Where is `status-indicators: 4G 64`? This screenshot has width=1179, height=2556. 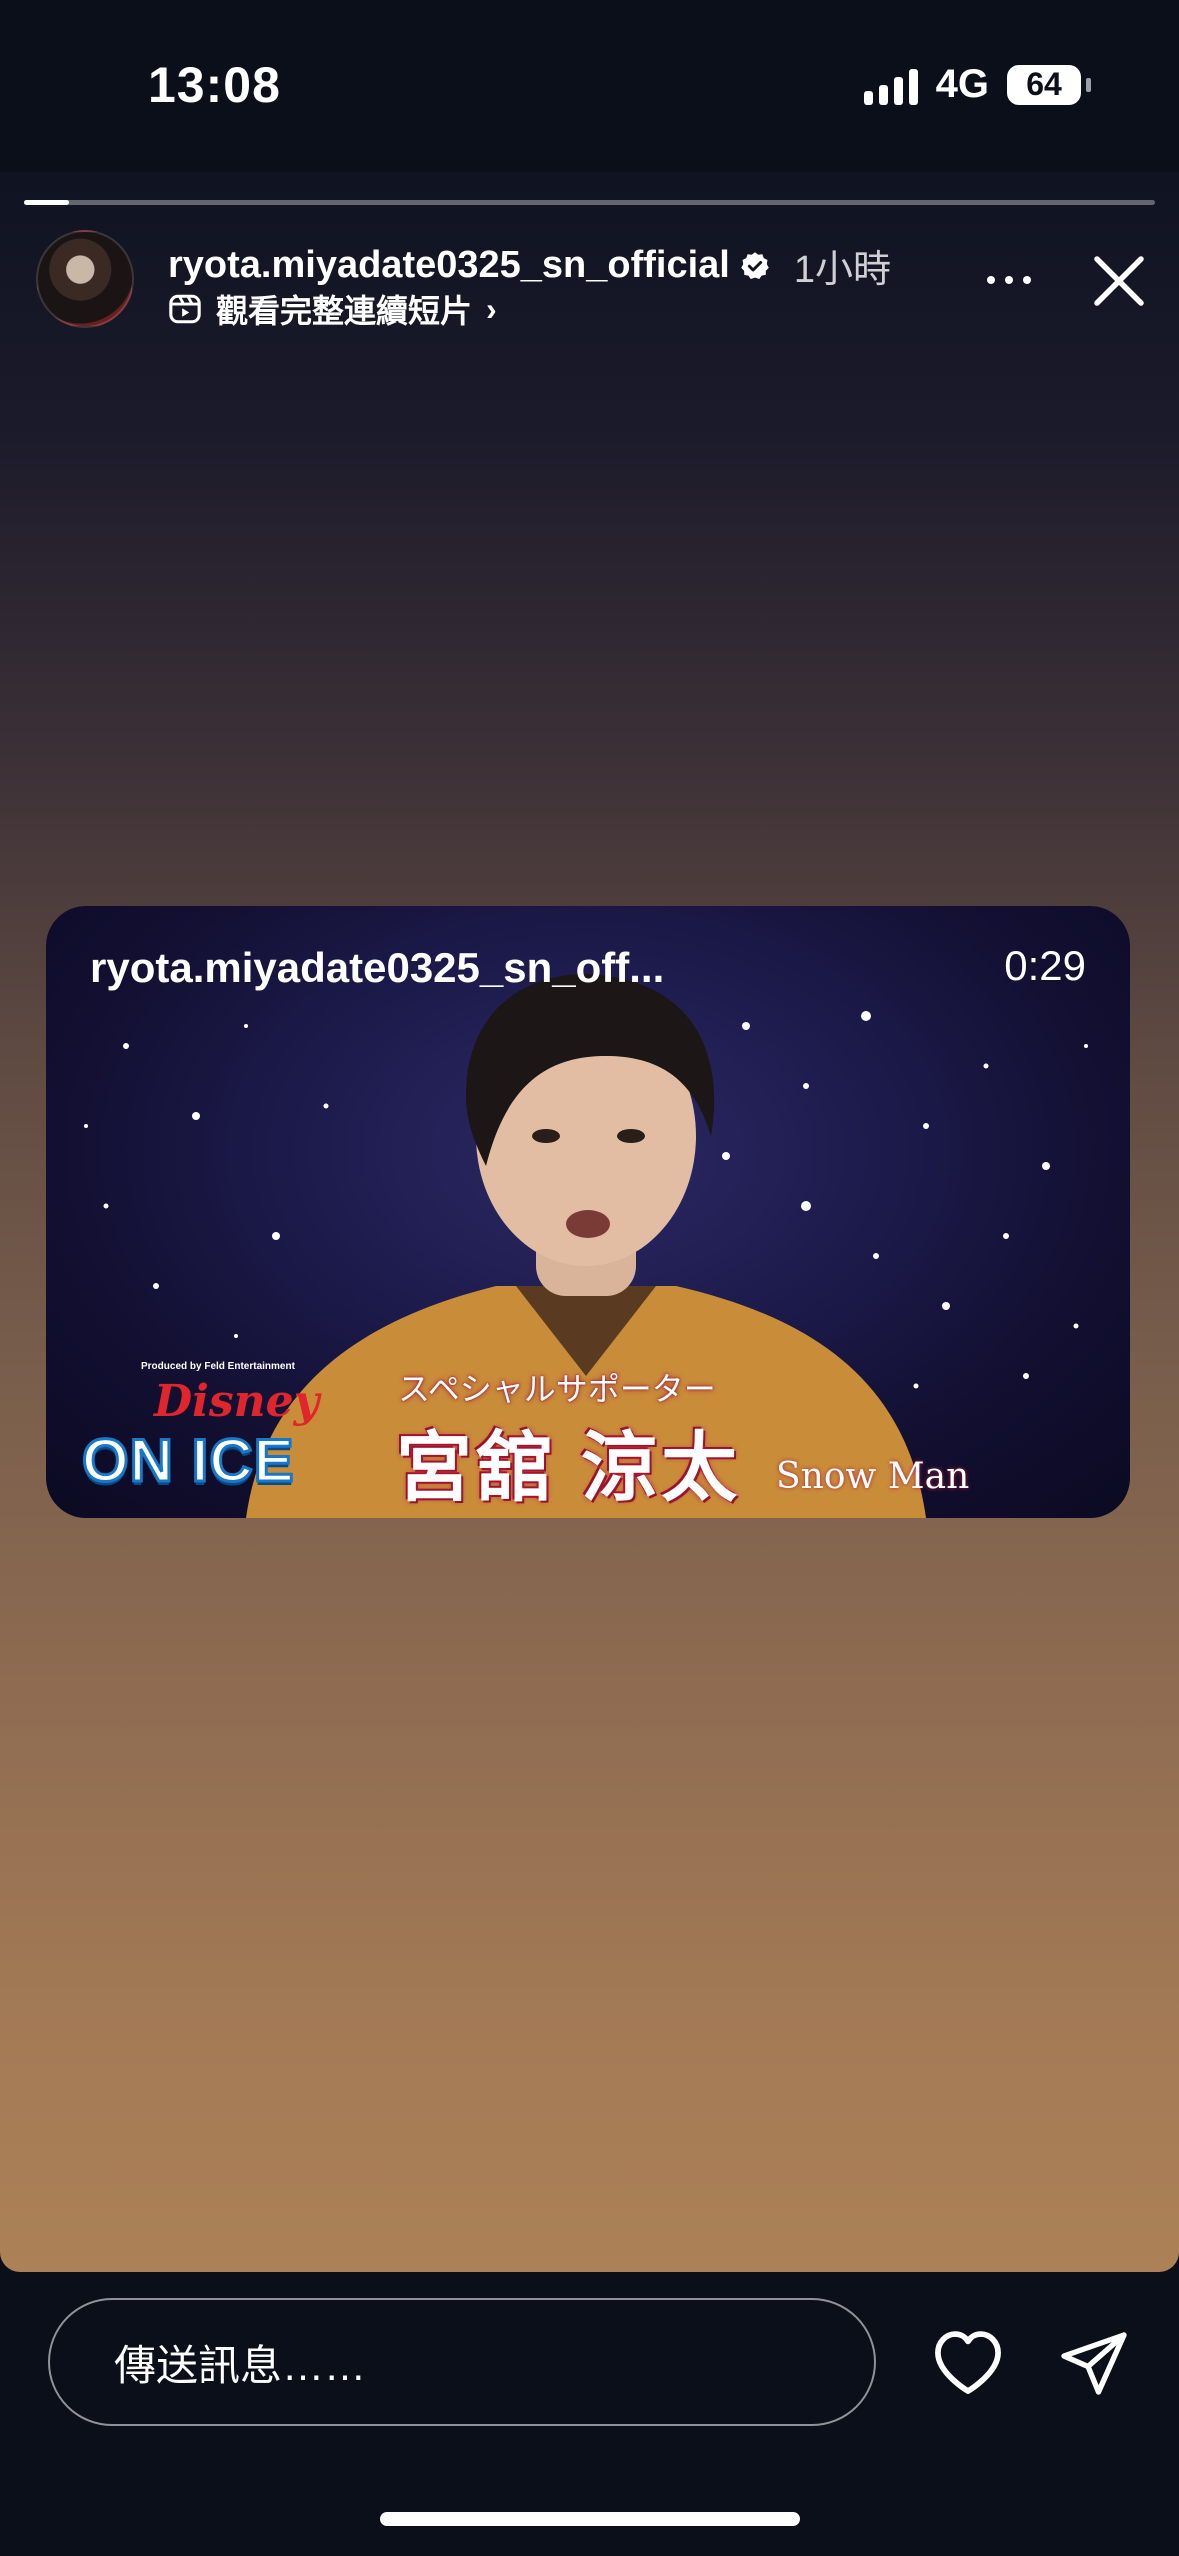 status-indicators: 4G 64 is located at coordinates (977, 84).